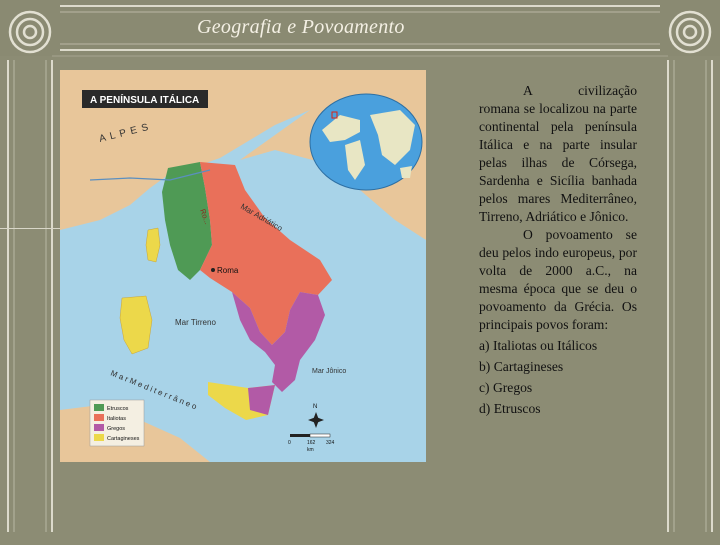 This screenshot has height=545, width=720. What do you see at coordinates (329, 371) in the screenshot?
I see `ionian-label: Mar Jônico` at bounding box center [329, 371].